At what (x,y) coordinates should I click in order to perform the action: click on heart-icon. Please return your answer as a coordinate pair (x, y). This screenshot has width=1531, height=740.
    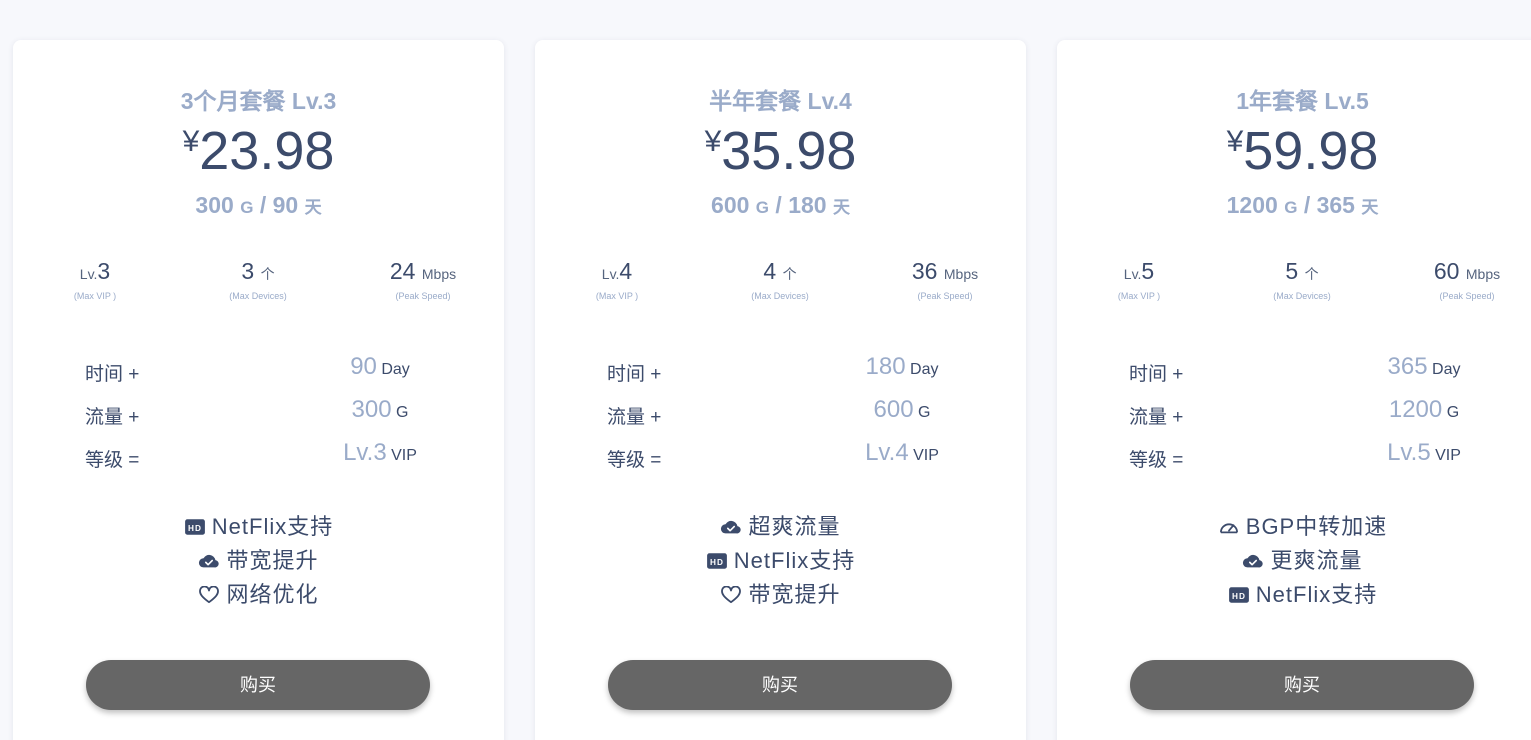
    Looking at the image, I should click on (731, 592).